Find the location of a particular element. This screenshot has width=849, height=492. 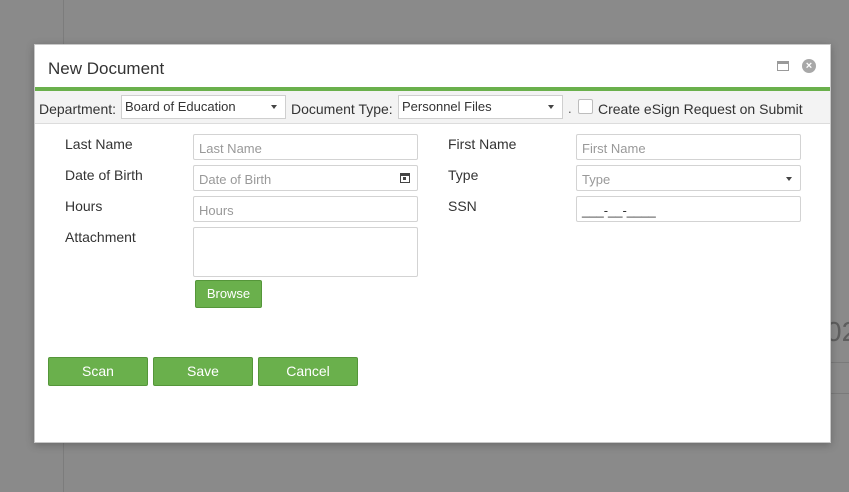

attachment-field is located at coordinates (305, 252).